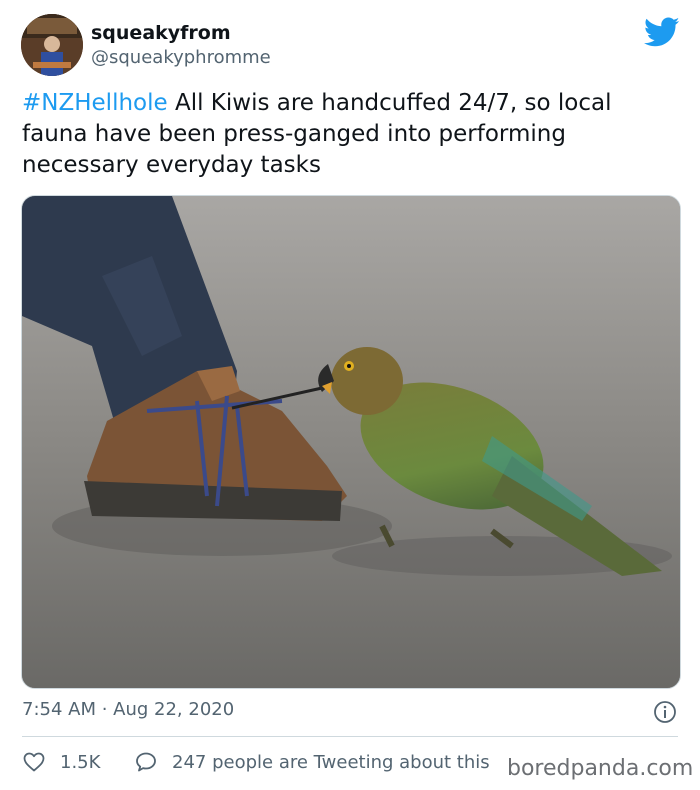 The image size is (700, 790). What do you see at coordinates (52, 45) in the screenshot?
I see `avatar` at bounding box center [52, 45].